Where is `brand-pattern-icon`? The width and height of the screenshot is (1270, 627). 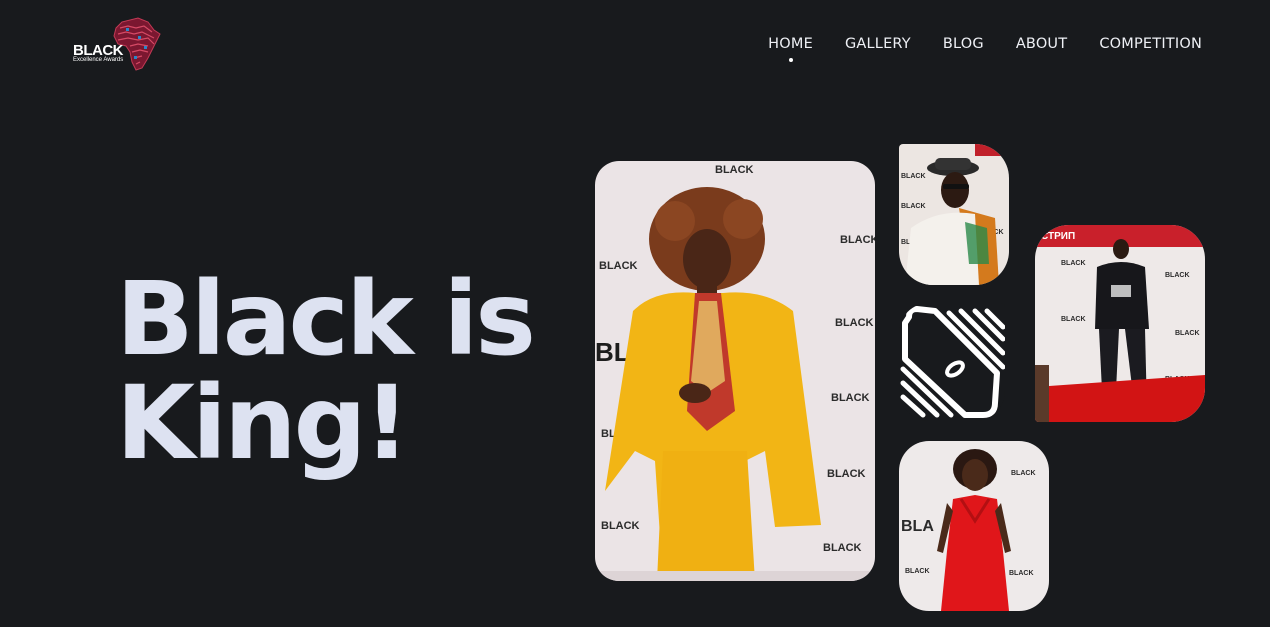 brand-pattern-icon is located at coordinates (952, 362).